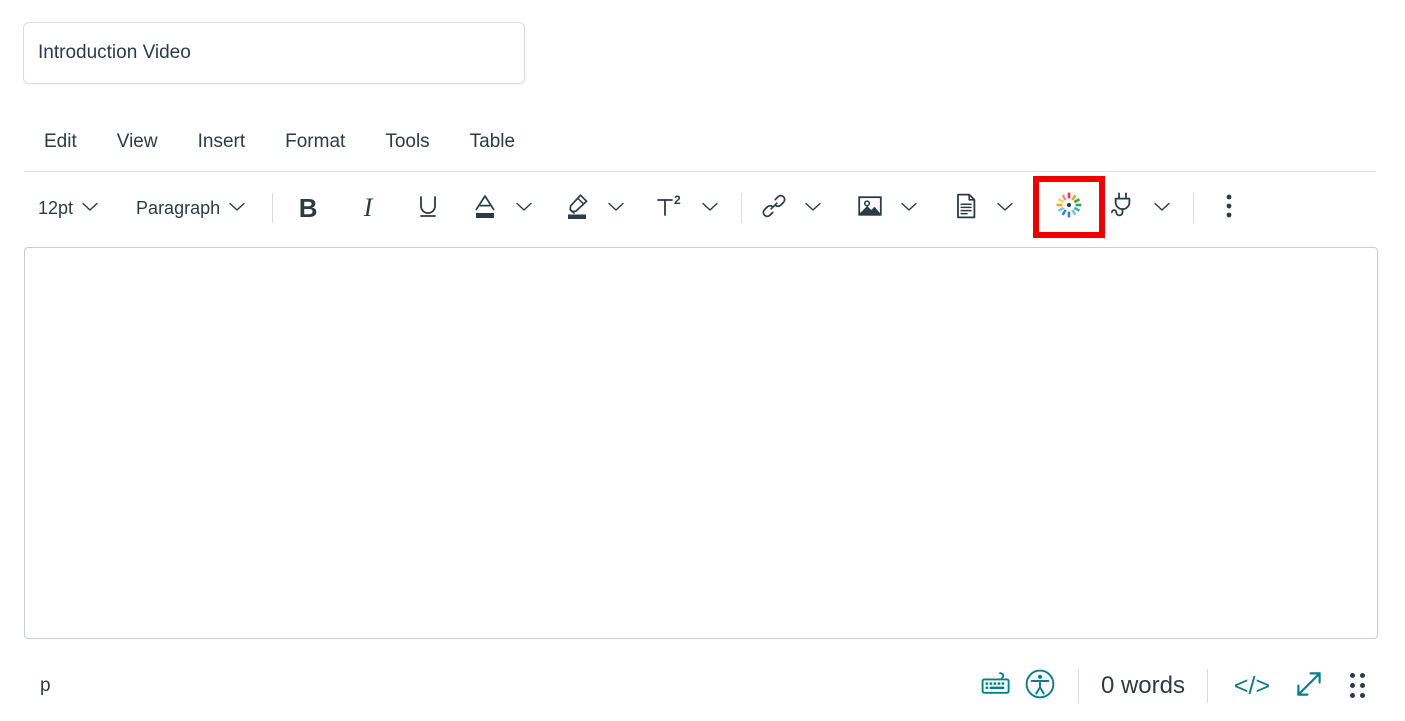  I want to click on fullscreen-button, so click(1309, 686).